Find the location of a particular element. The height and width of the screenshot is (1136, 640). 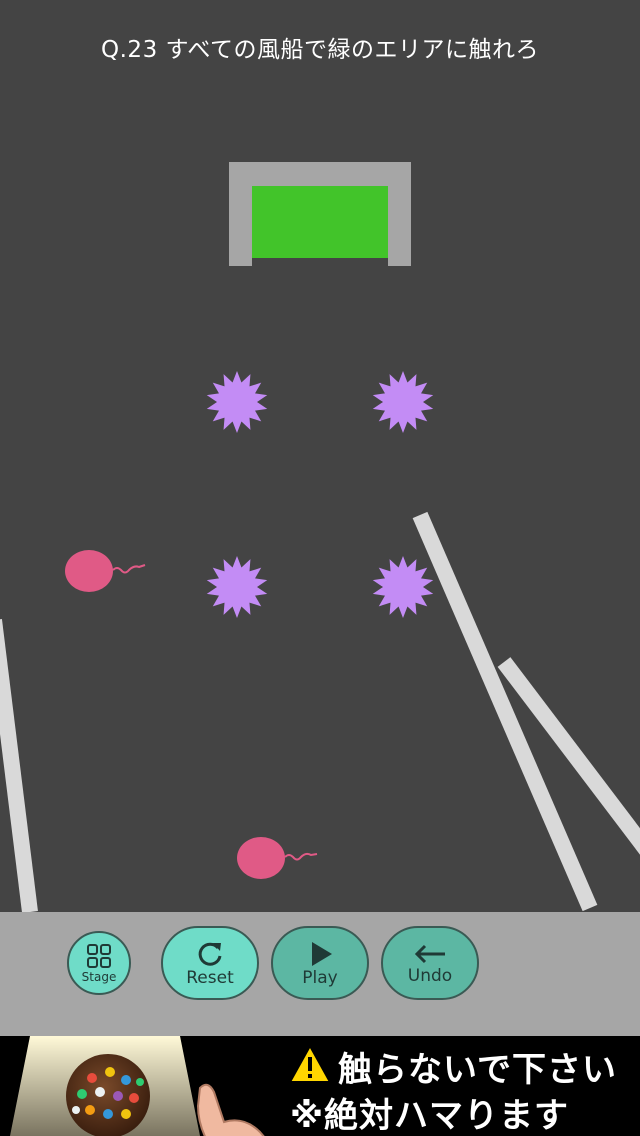

ad-subheadline: ※絶対ハマります is located at coordinates (430, 1116).